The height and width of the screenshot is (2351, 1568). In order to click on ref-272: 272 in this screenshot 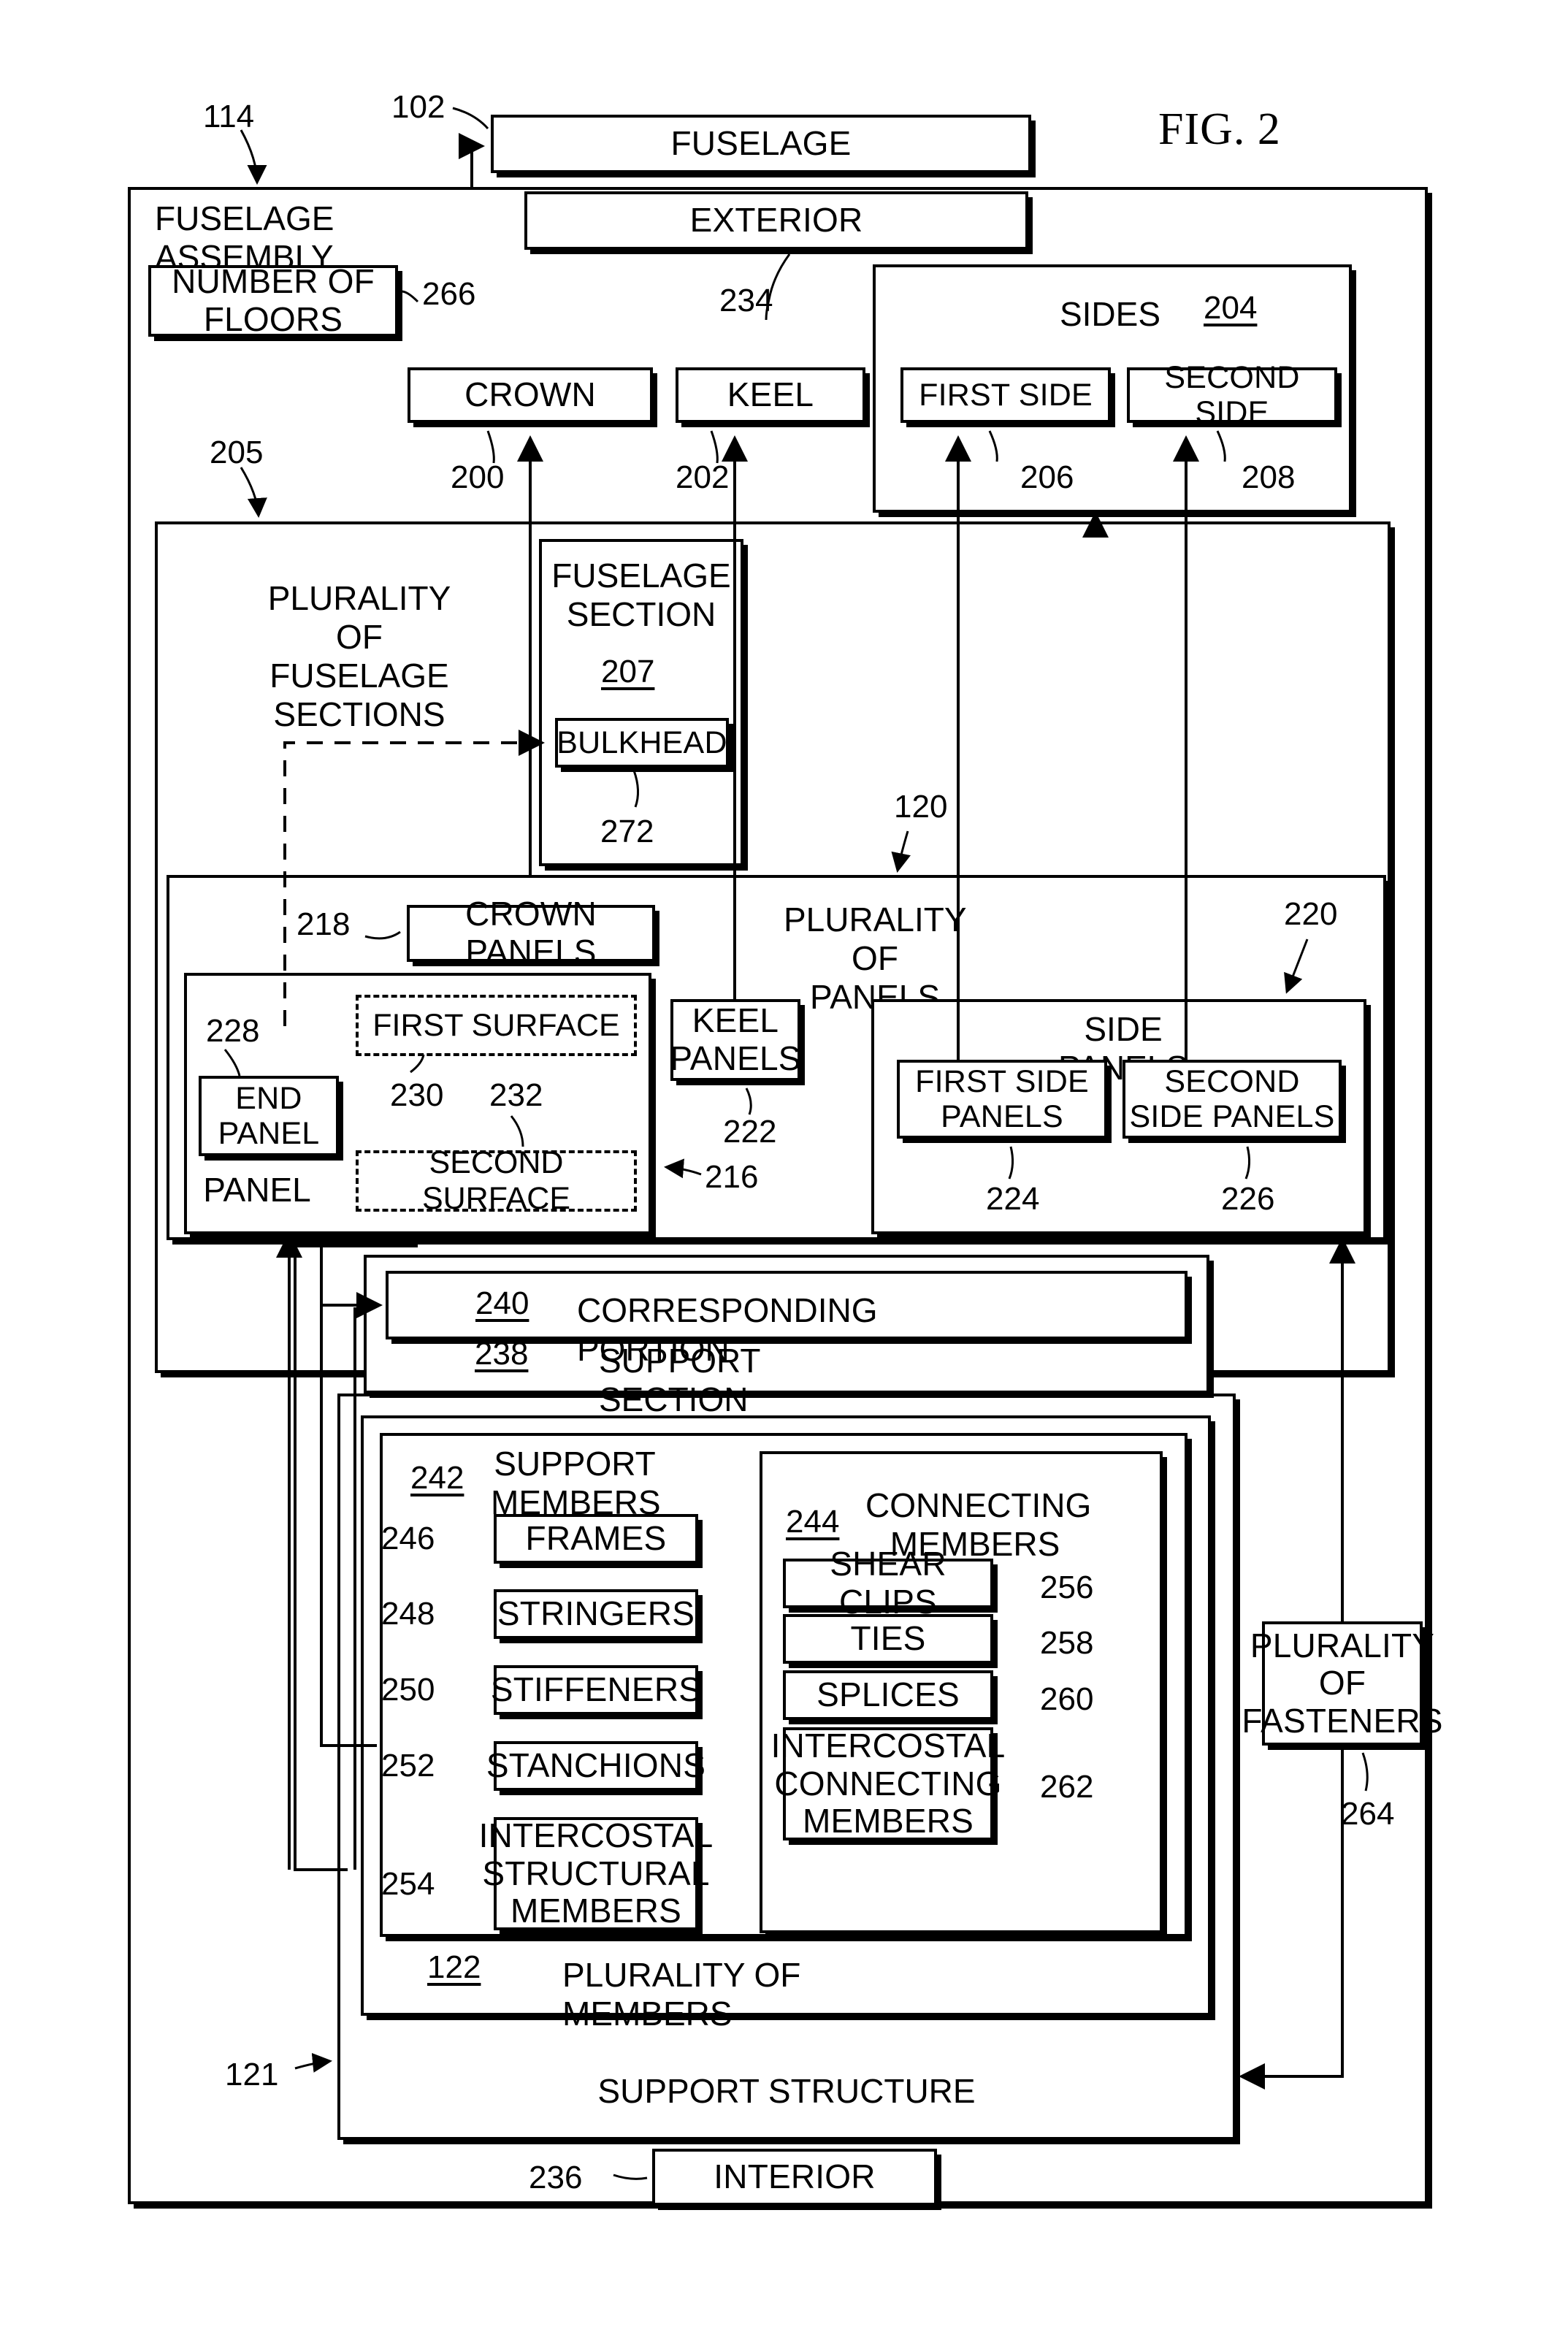, I will do `click(627, 831)`.